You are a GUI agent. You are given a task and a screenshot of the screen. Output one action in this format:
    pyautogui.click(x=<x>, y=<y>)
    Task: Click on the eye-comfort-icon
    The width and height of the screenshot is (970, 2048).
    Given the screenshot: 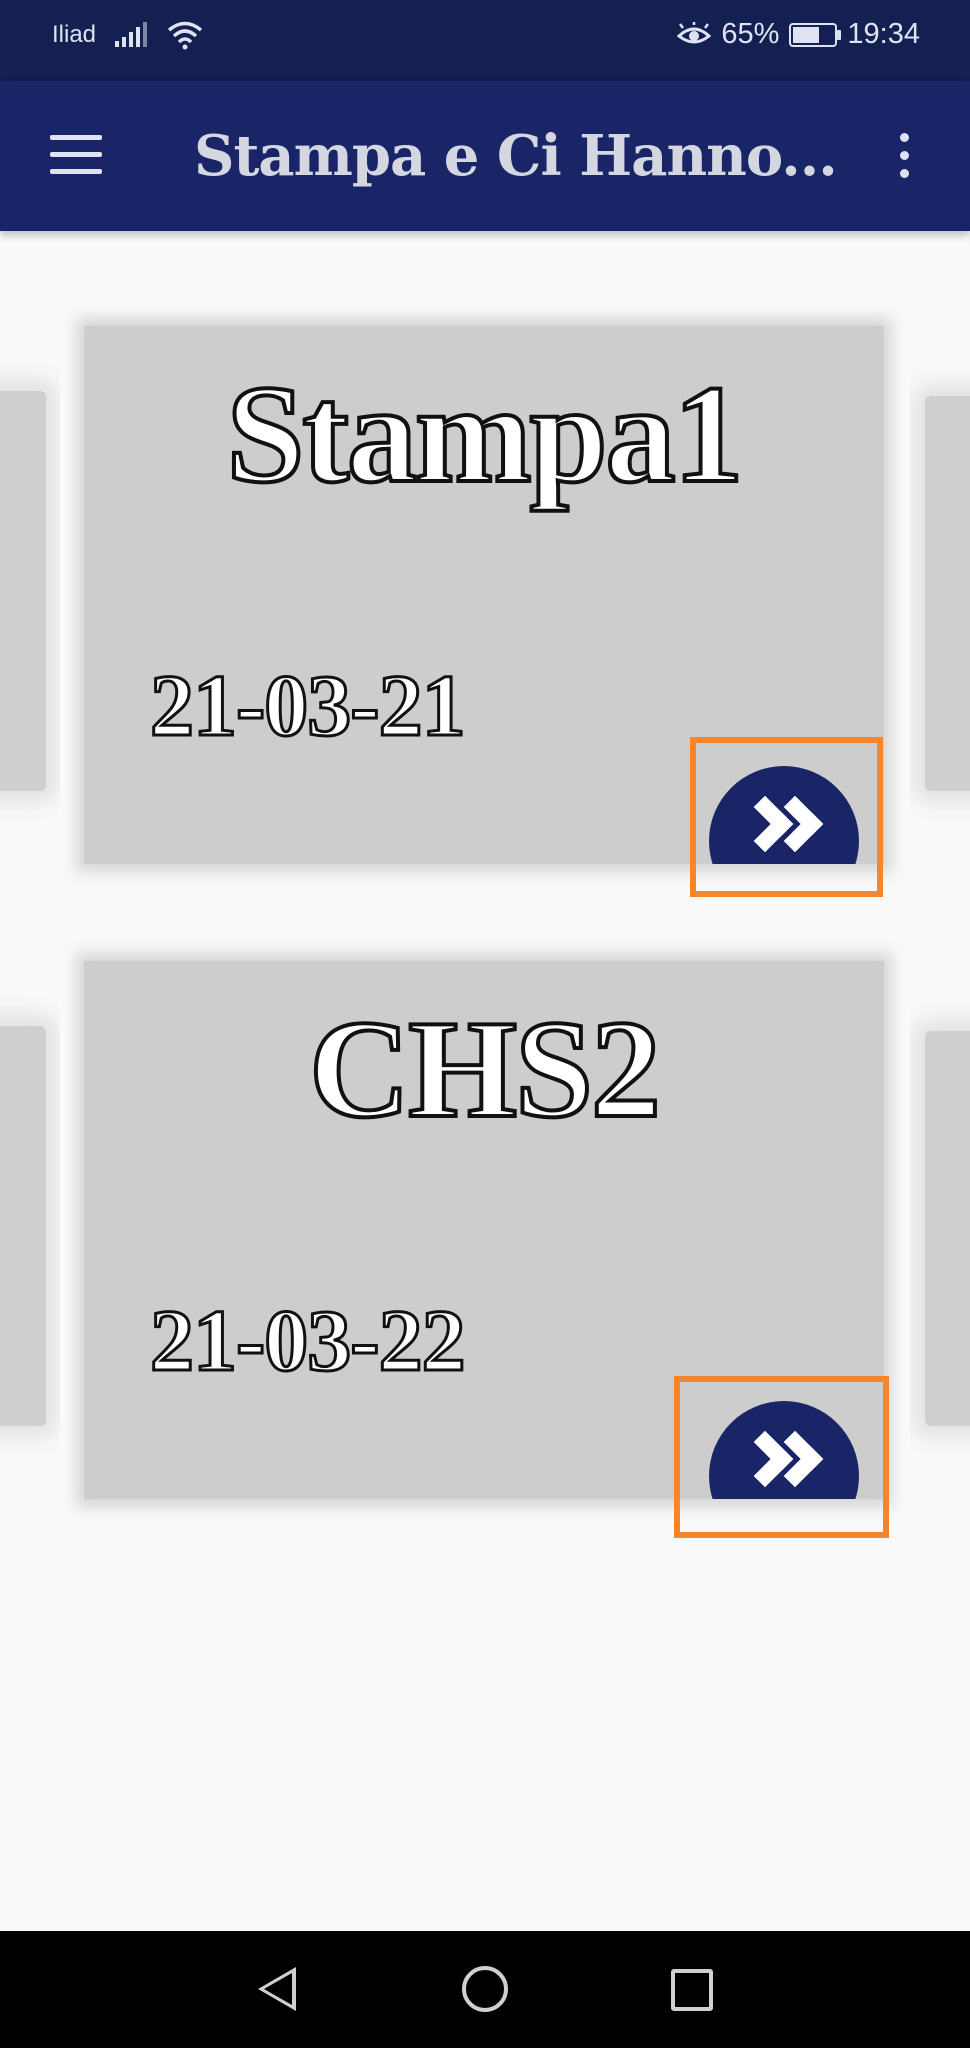 What is the action you would take?
    pyautogui.click(x=694, y=32)
    